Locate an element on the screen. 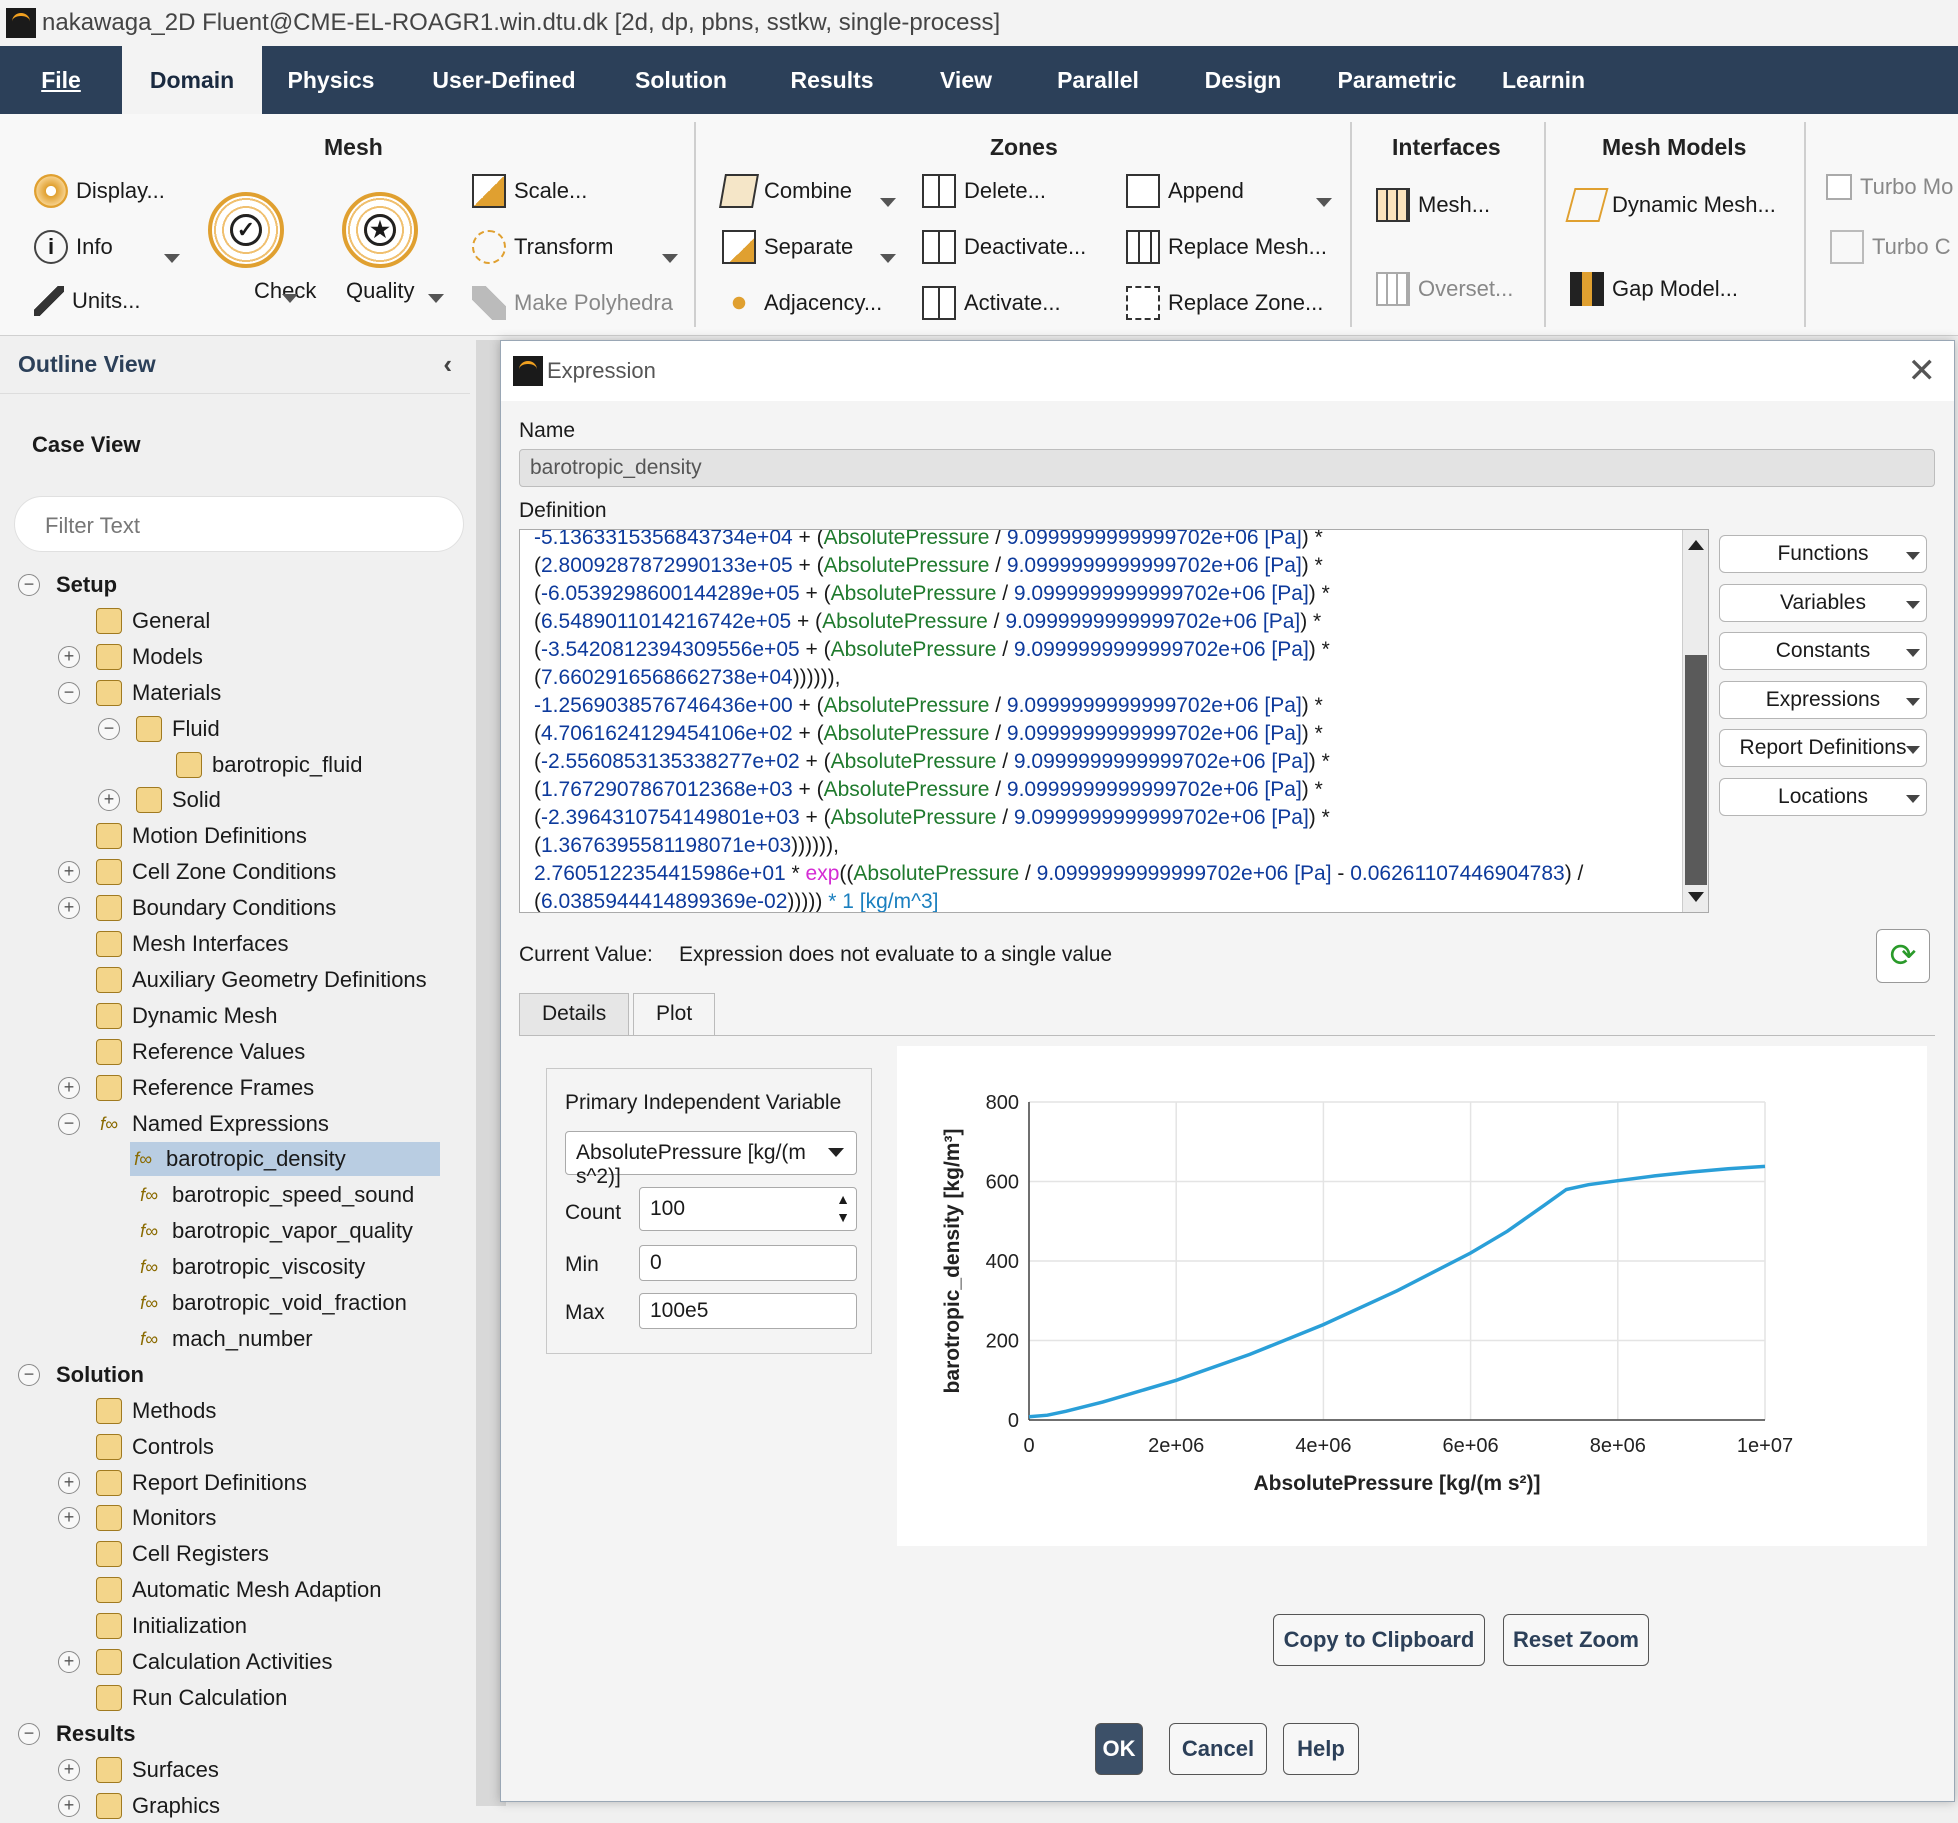  scroll-thumb is located at coordinates (1696, 770).